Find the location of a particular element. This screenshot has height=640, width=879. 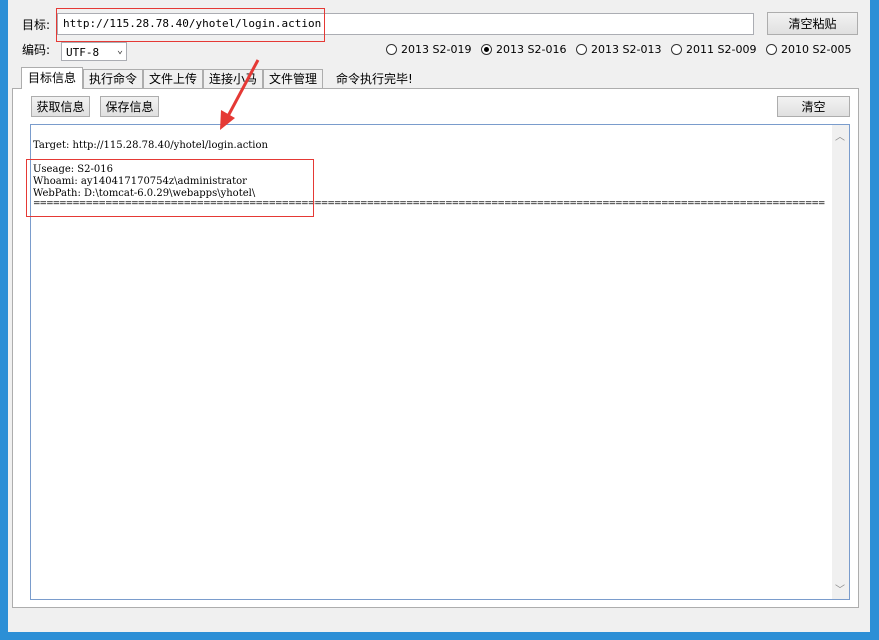

target-label: 目标: is located at coordinates (36, 25).